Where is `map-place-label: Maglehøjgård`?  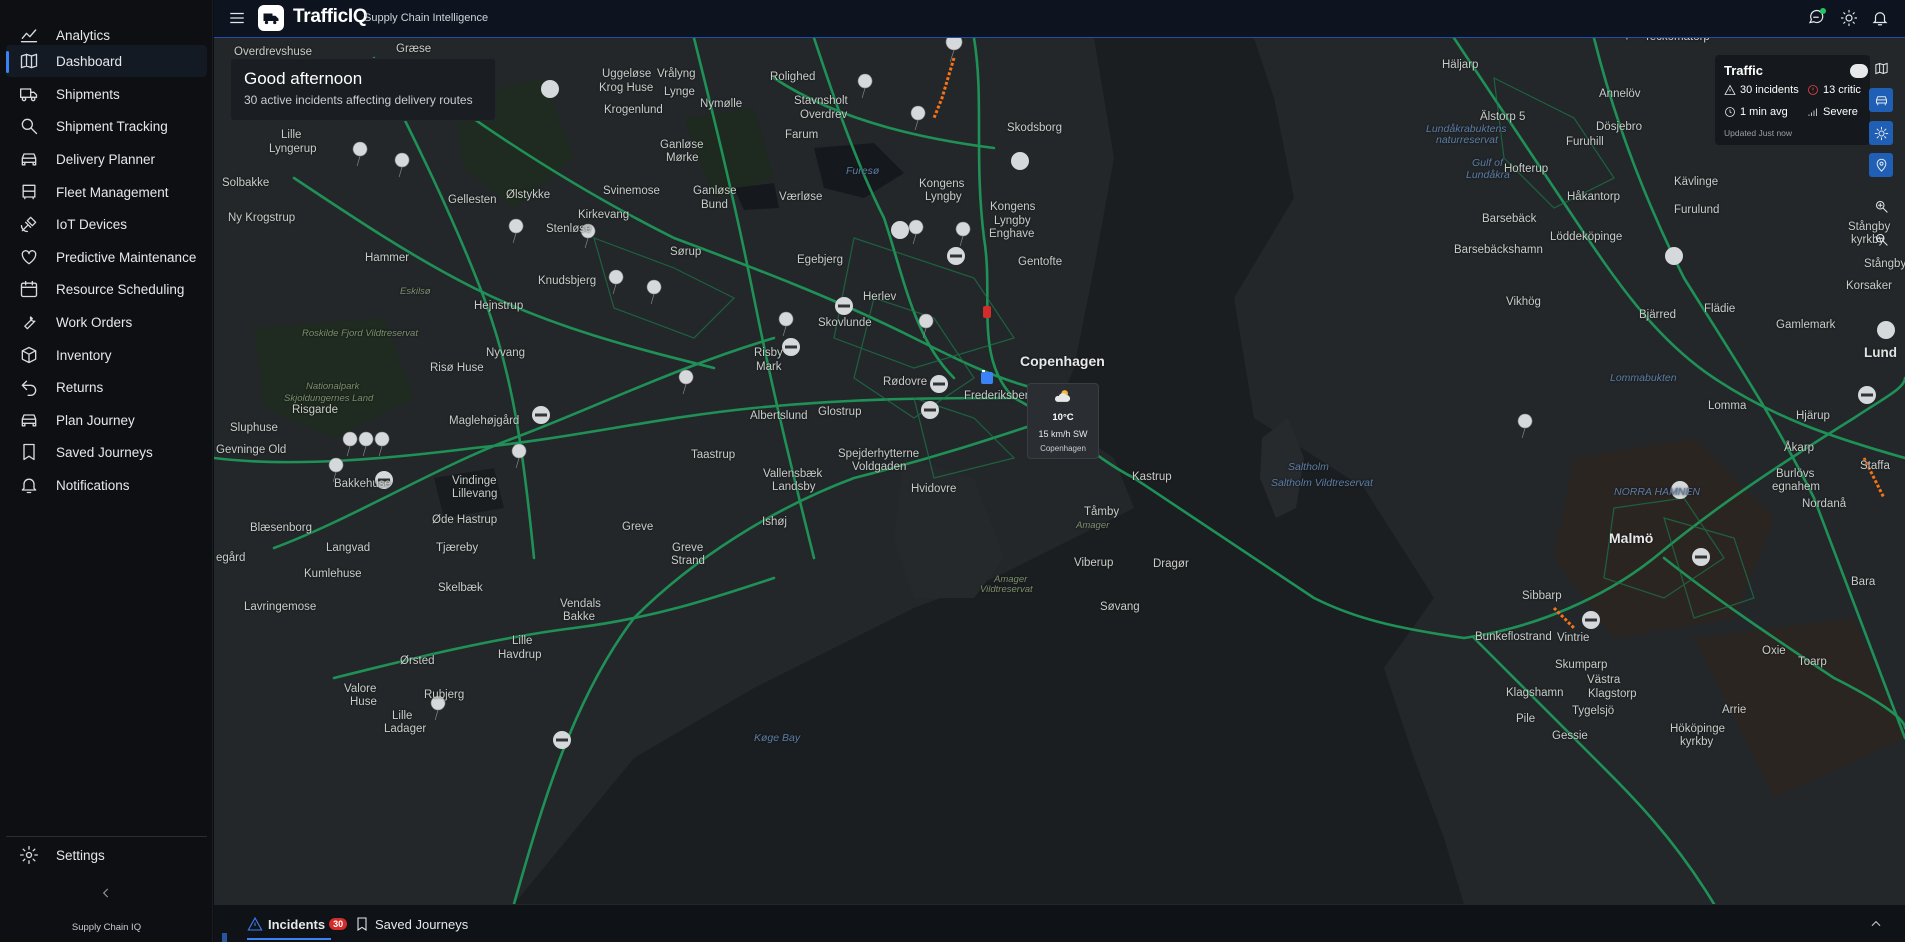 map-place-label: Maglehøjgård is located at coordinates (484, 421).